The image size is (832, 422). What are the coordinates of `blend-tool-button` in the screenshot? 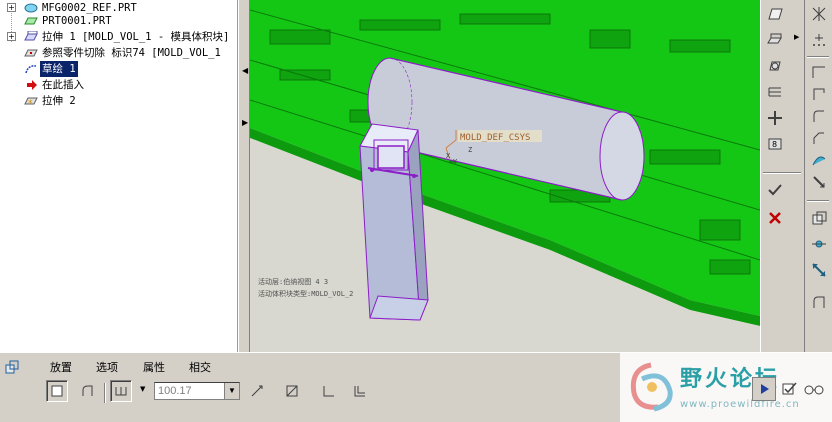 It's located at (775, 118).